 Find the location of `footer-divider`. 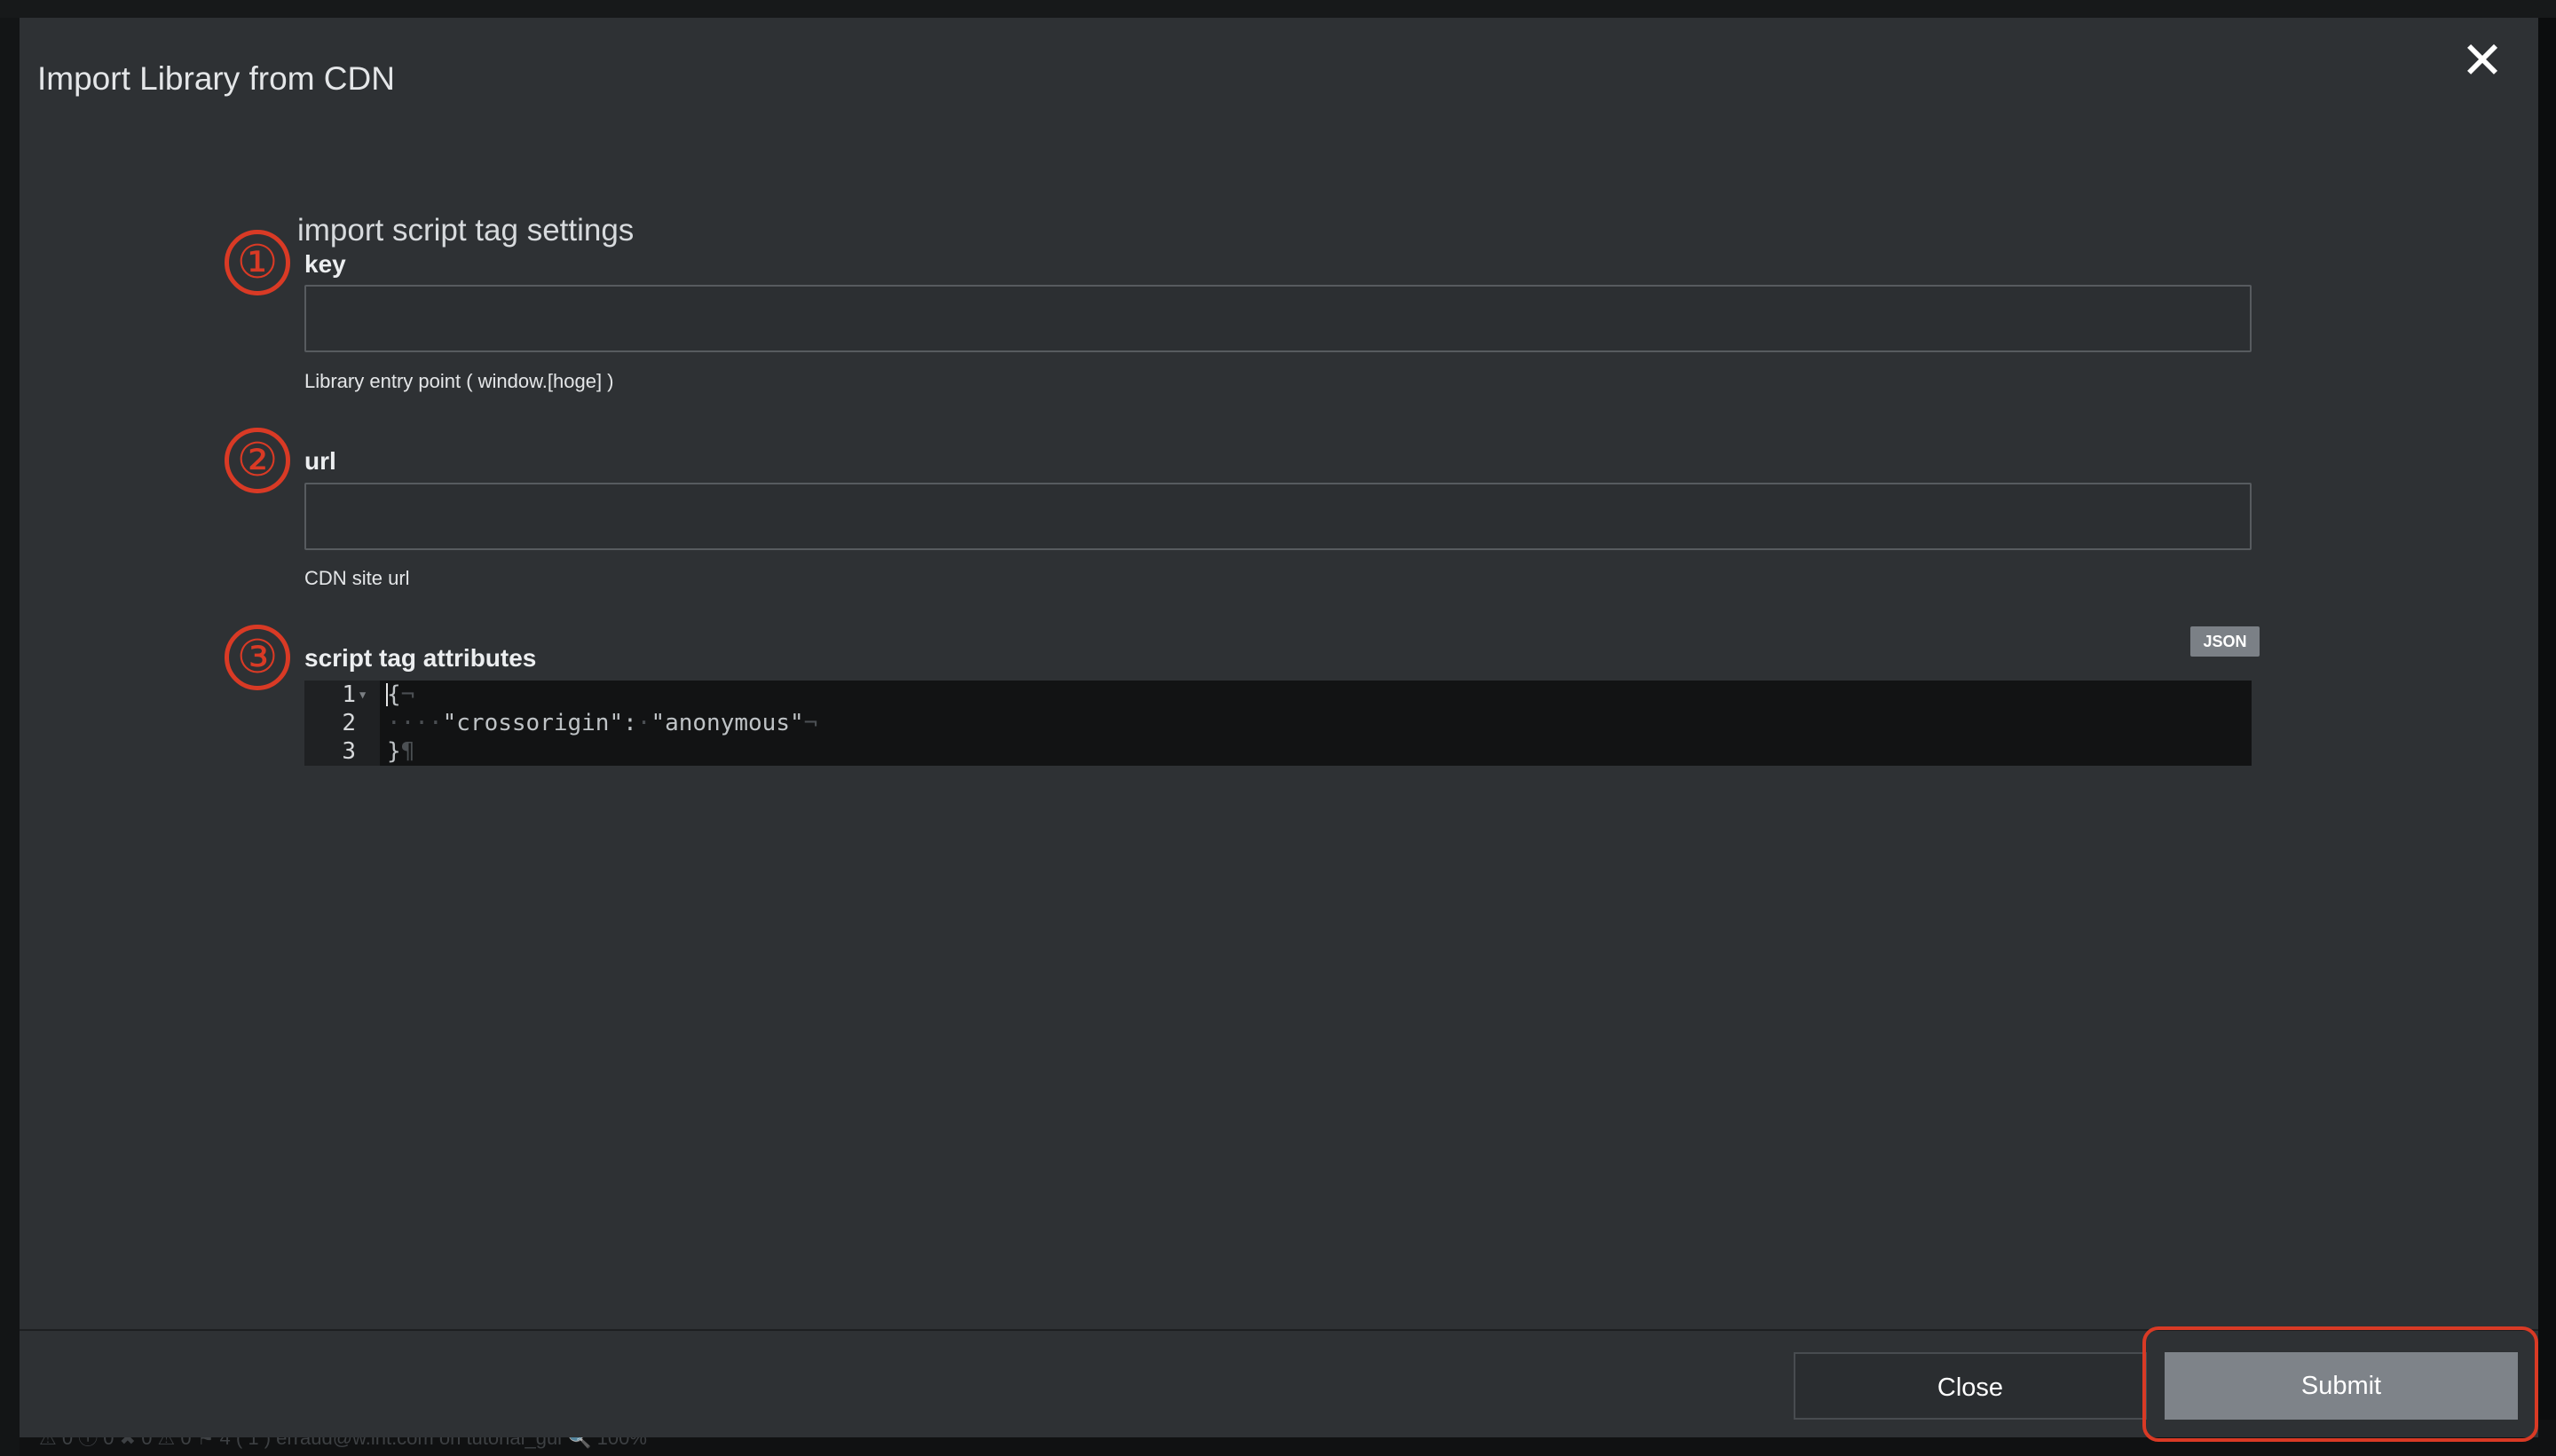

footer-divider is located at coordinates (1279, 1330).